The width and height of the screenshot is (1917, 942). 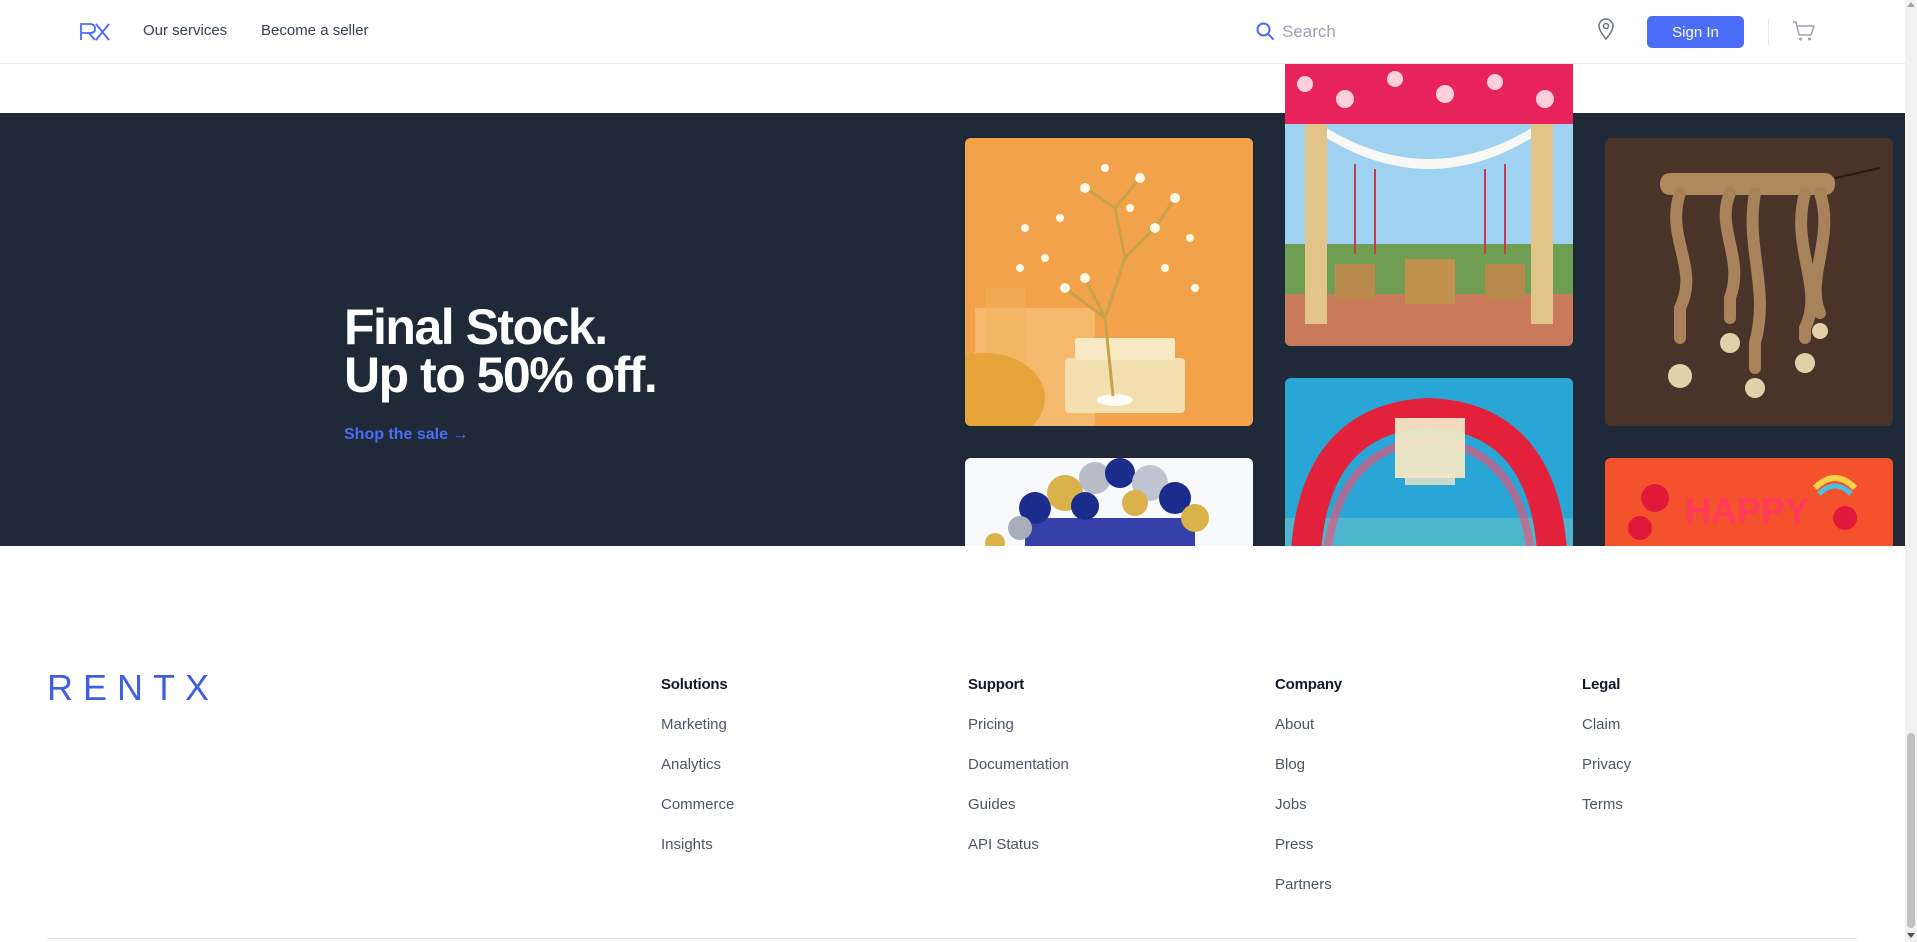 What do you see at coordinates (1601, 684) in the screenshot?
I see `footer-heading-legal: Legal` at bounding box center [1601, 684].